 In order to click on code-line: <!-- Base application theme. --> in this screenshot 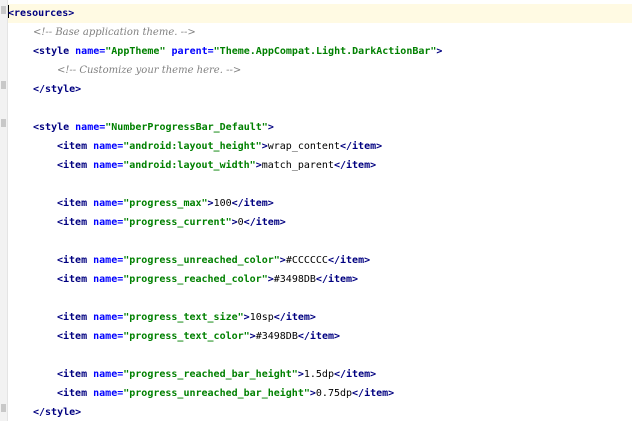, I will do `click(114, 32)`.